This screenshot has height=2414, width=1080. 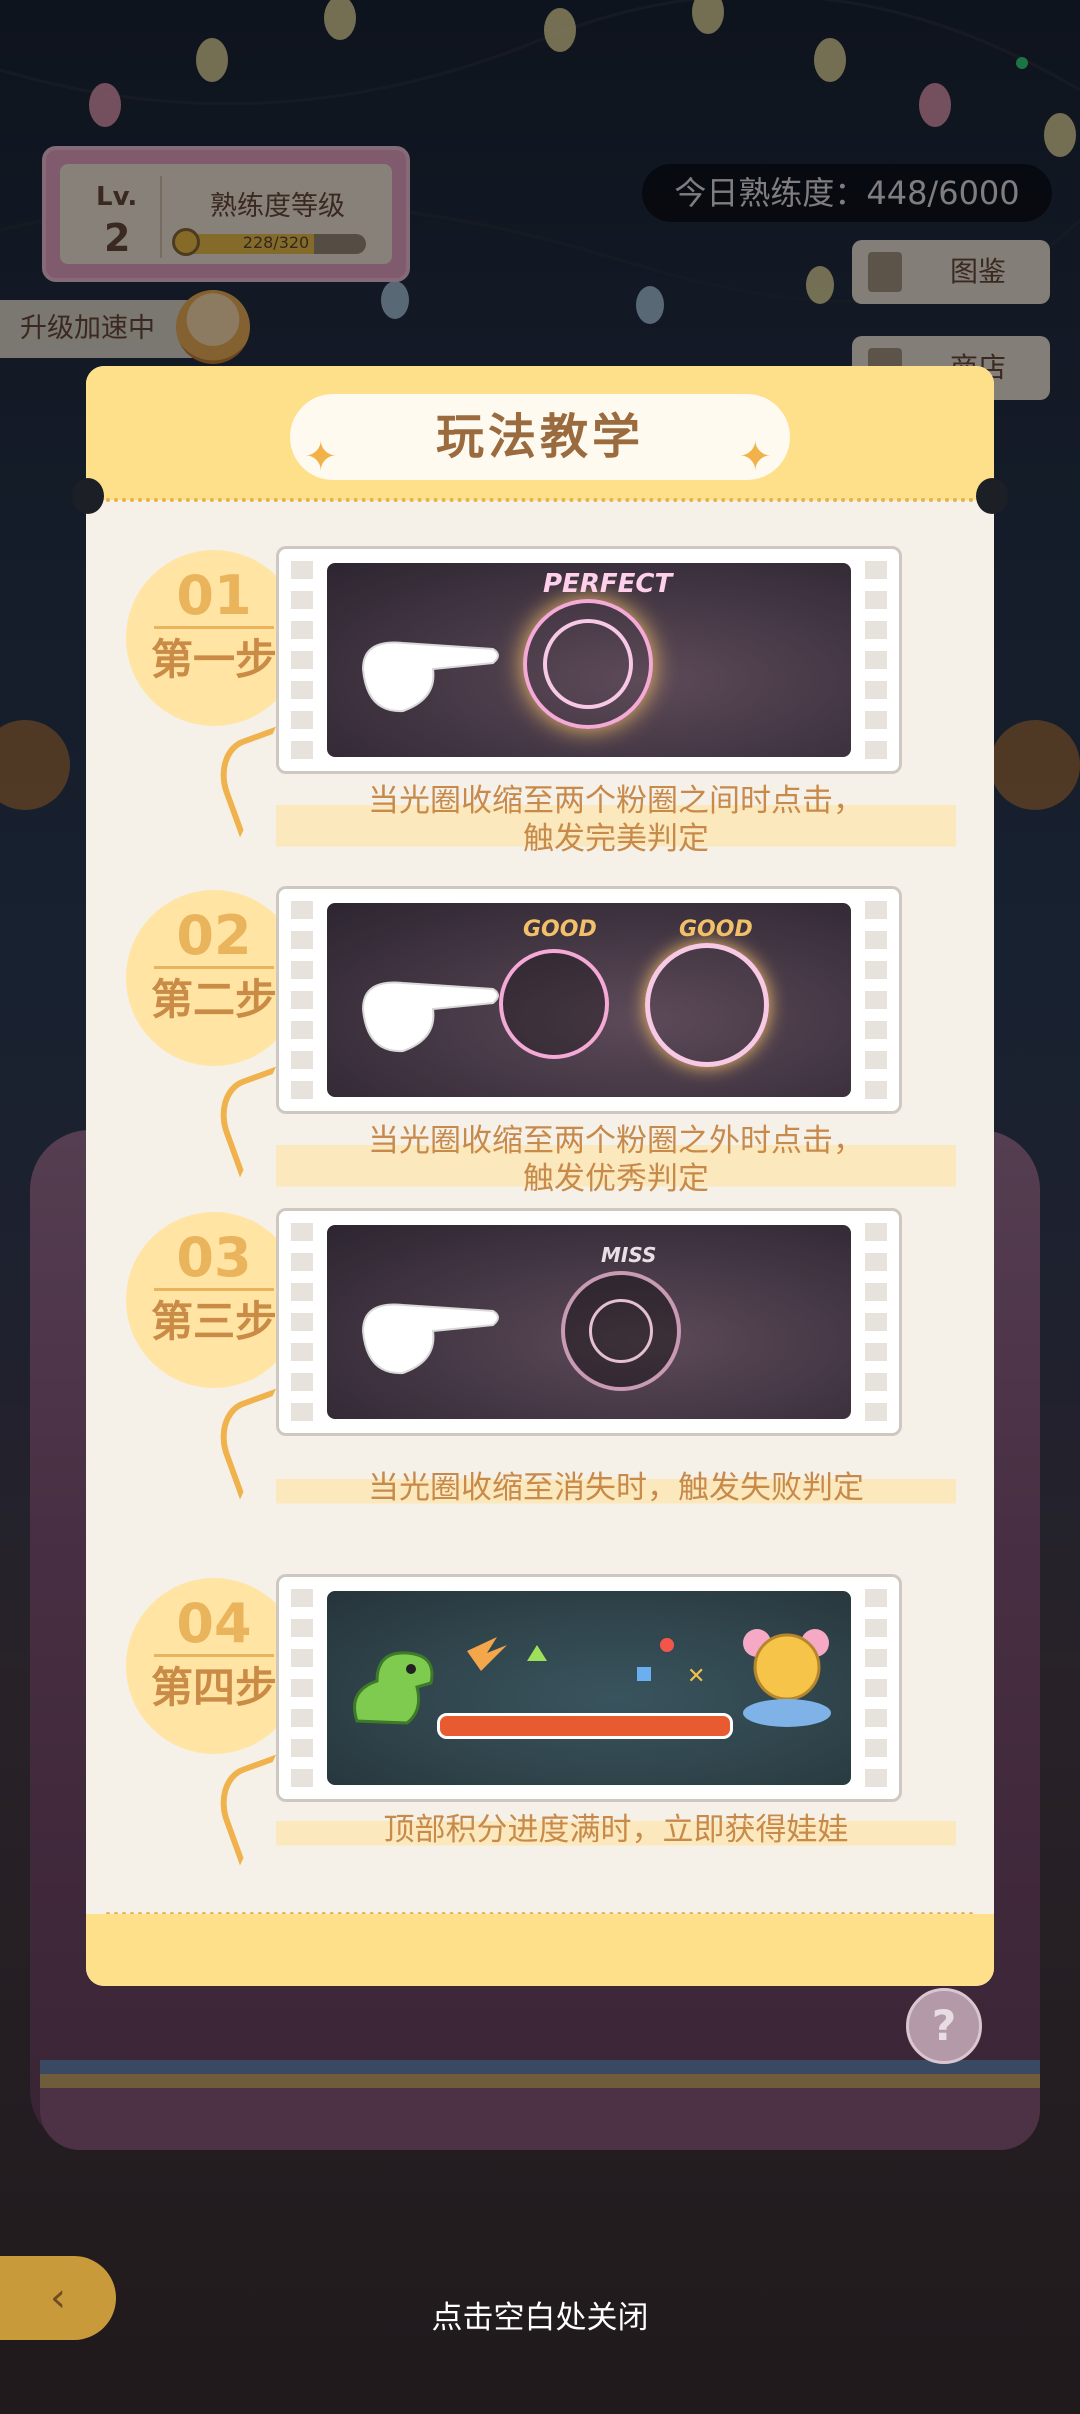 I want to click on scene-background: GOOD GOOD, so click(x=589, y=1000).